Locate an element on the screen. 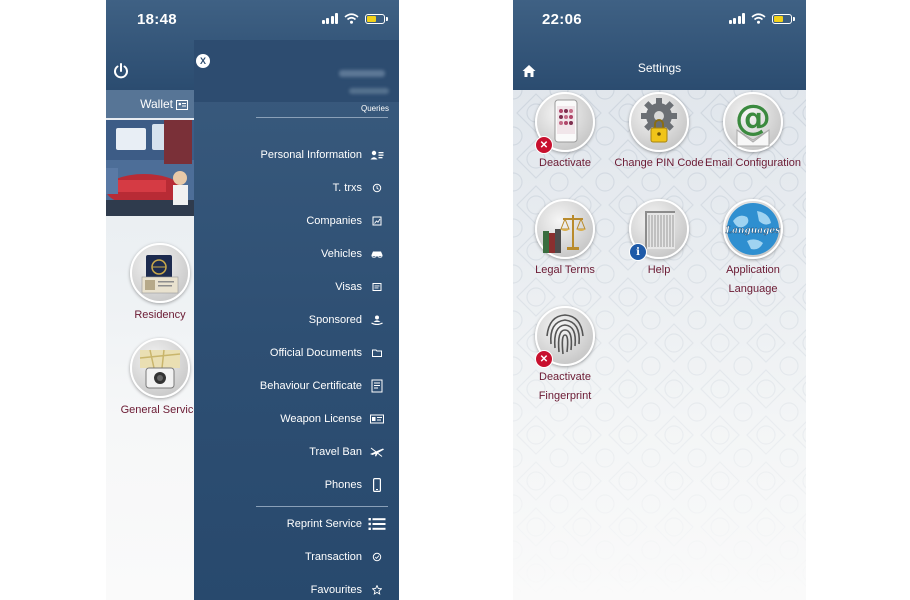 The image size is (910, 600). menu-item-personal-information: Personal Information is located at coordinates (296, 155).